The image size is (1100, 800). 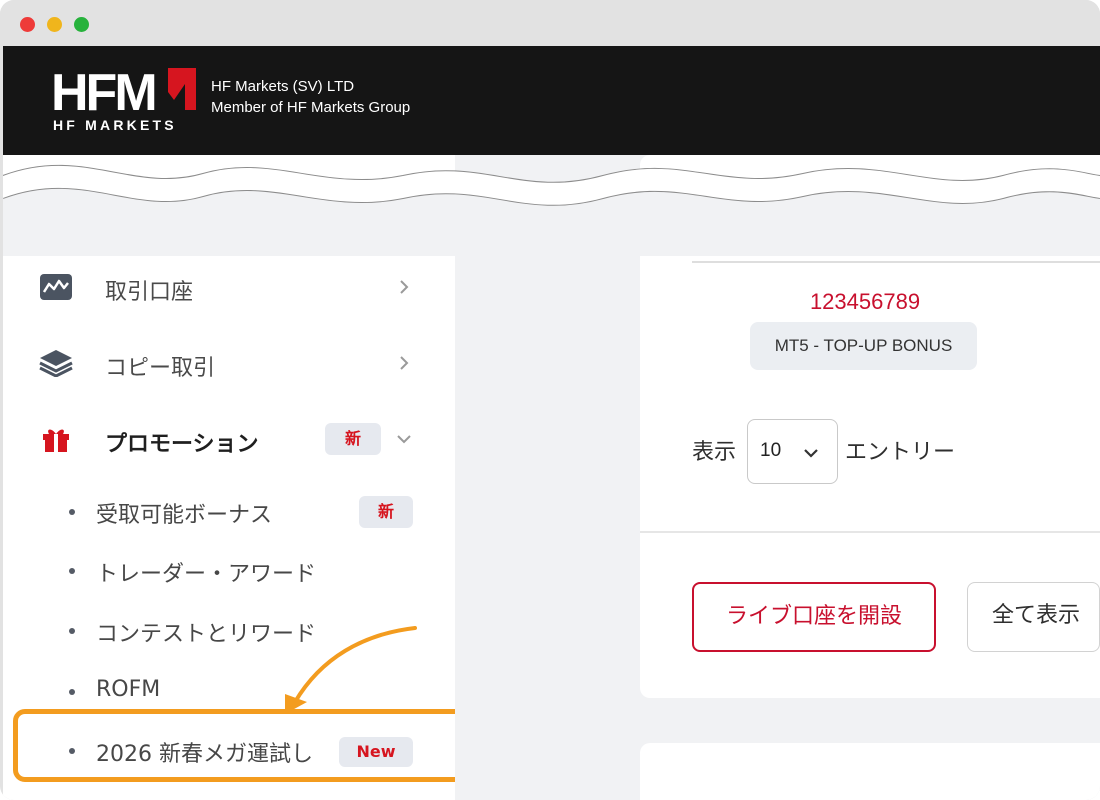 I want to click on hfm-logo-icon: HFM HF MARKETS, so click(x=123, y=100).